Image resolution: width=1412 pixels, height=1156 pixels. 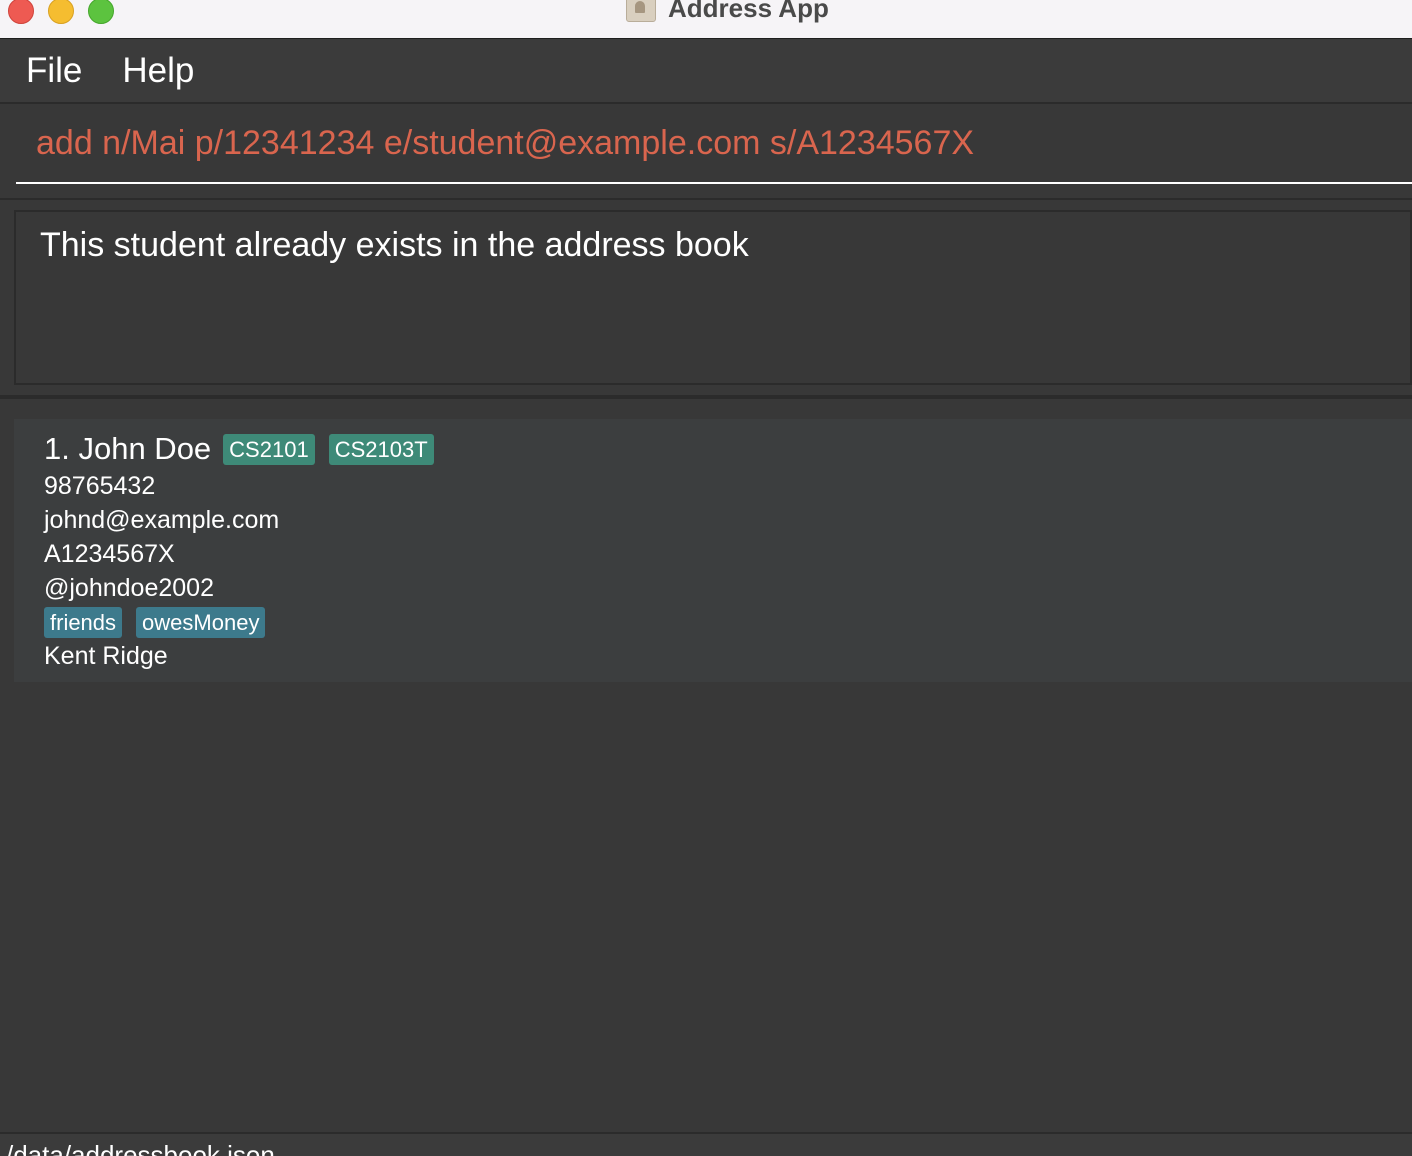 What do you see at coordinates (641, 11) in the screenshot?
I see `address-book-icon` at bounding box center [641, 11].